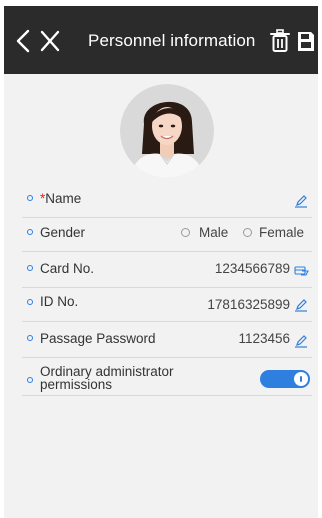 The height and width of the screenshot is (518, 322). I want to click on admin-permission-label: Ordinary administrator permissions, so click(107, 378).